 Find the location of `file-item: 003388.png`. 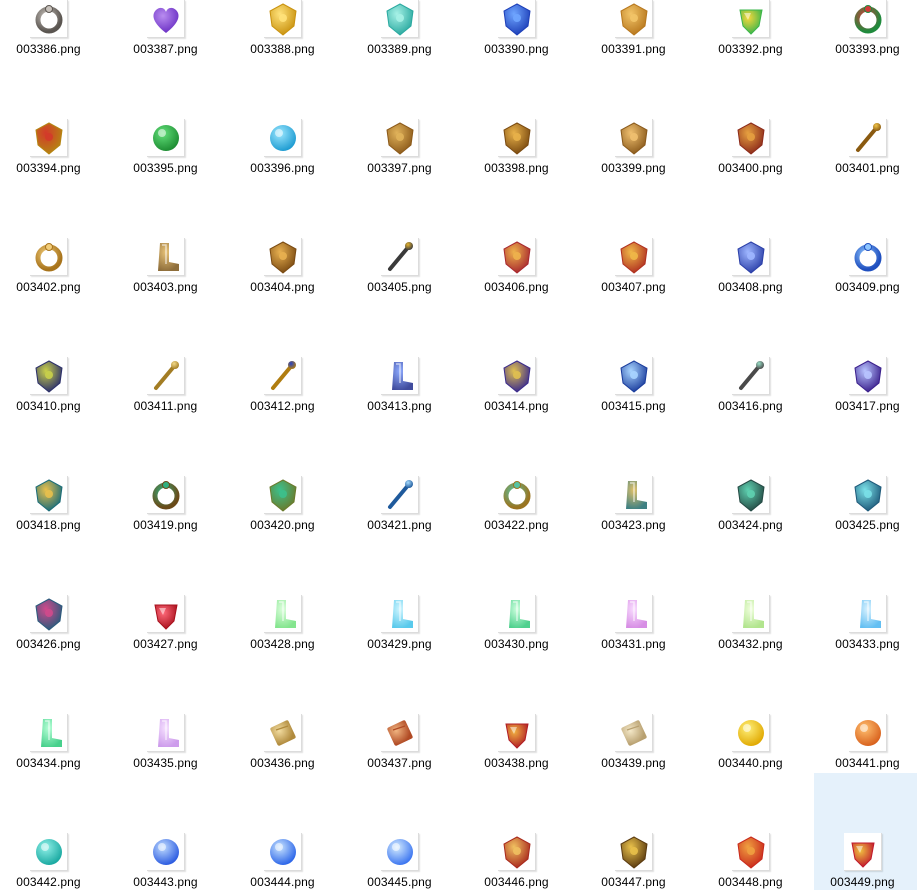

file-item: 003388.png is located at coordinates (285, 30).